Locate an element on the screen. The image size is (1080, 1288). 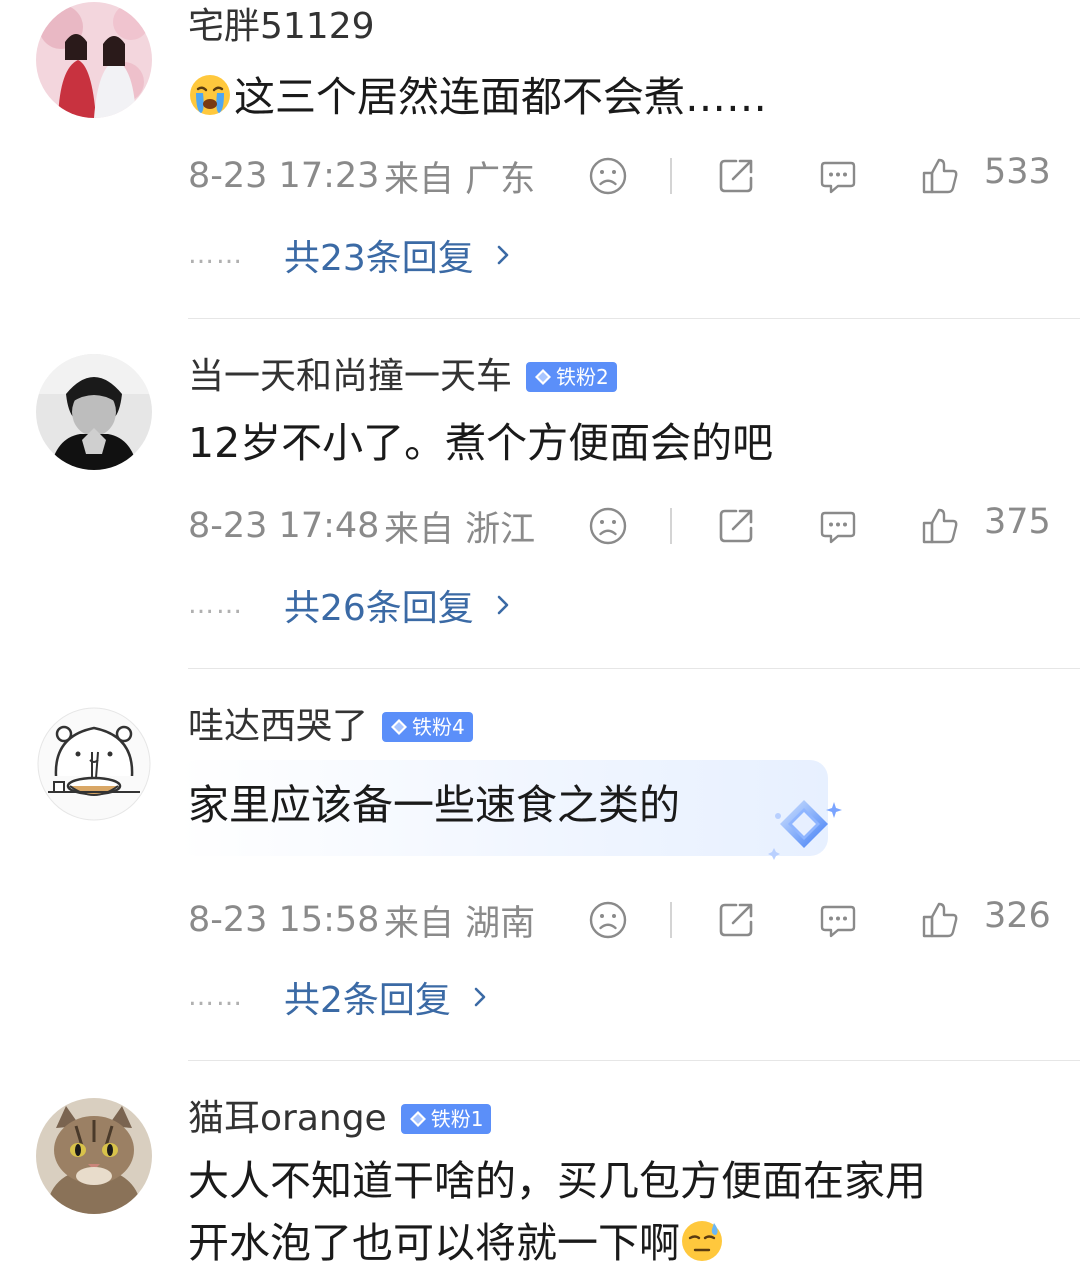
comment-text: 12岁不小了。煮个方便面会的吧 is located at coordinates (481, 443).